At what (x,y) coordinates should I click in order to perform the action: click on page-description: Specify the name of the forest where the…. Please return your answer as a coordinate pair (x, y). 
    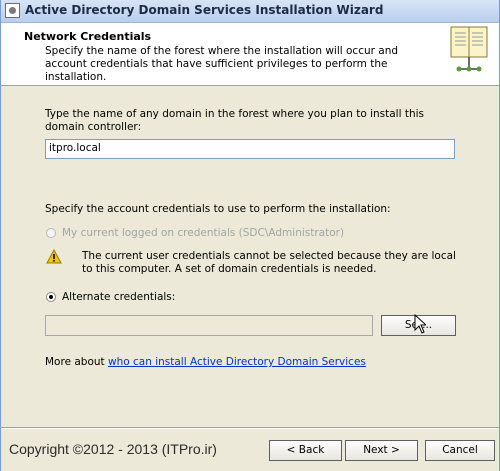
    Looking at the image, I should click on (222, 64).